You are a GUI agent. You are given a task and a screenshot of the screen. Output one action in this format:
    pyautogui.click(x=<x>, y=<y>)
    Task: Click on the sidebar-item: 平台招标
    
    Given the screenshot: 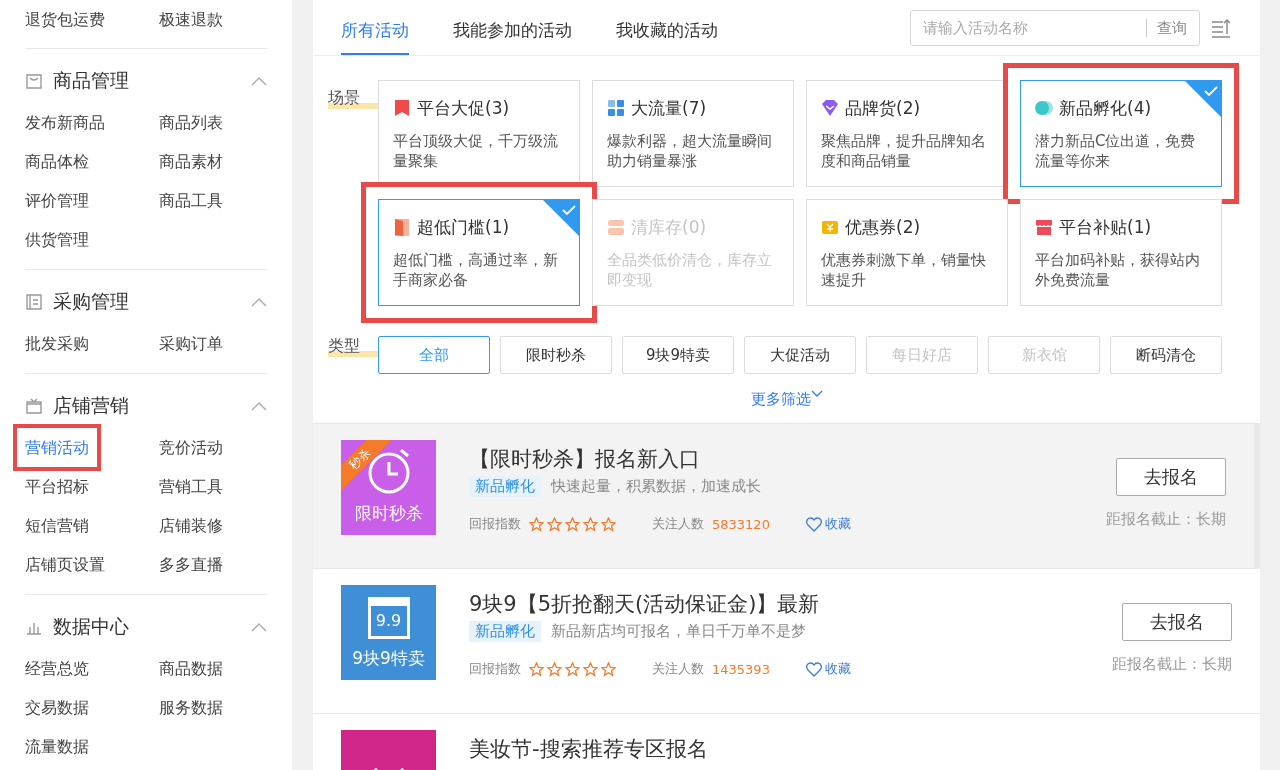 What is the action you would take?
    pyautogui.click(x=57, y=486)
    